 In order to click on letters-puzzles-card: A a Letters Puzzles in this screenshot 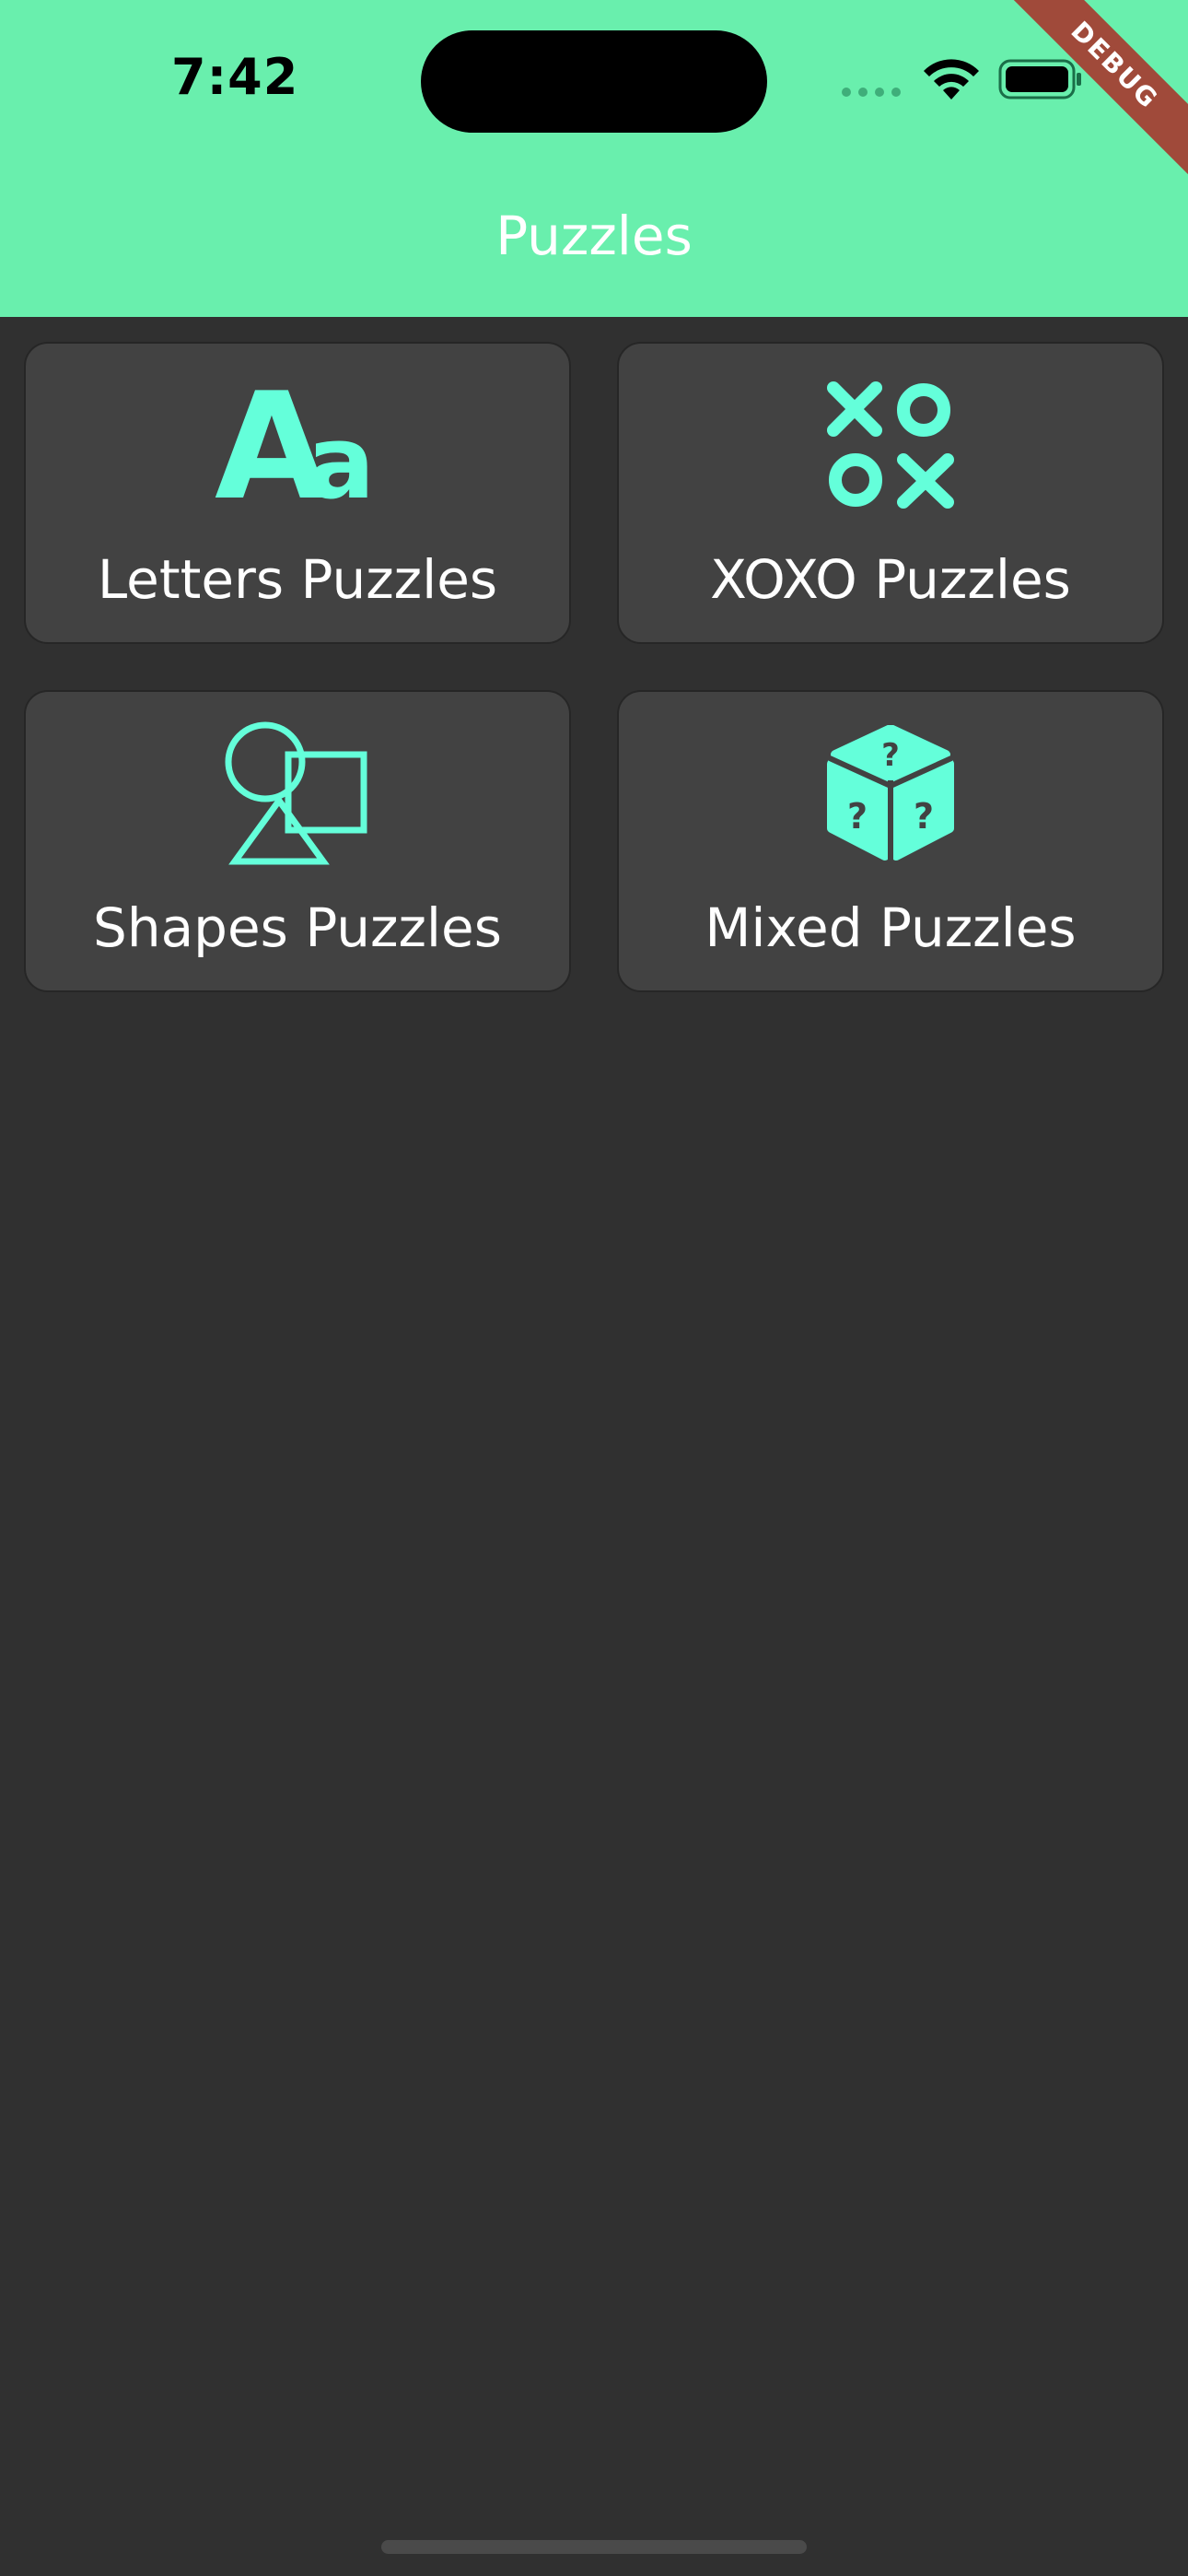, I will do `click(297, 493)`.